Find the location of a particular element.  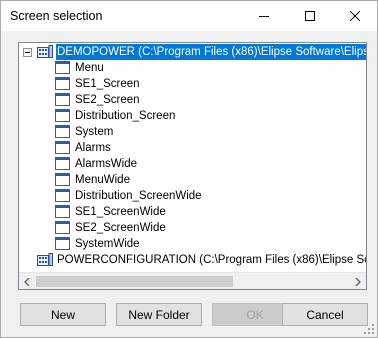

close-icon is located at coordinates (355, 16).